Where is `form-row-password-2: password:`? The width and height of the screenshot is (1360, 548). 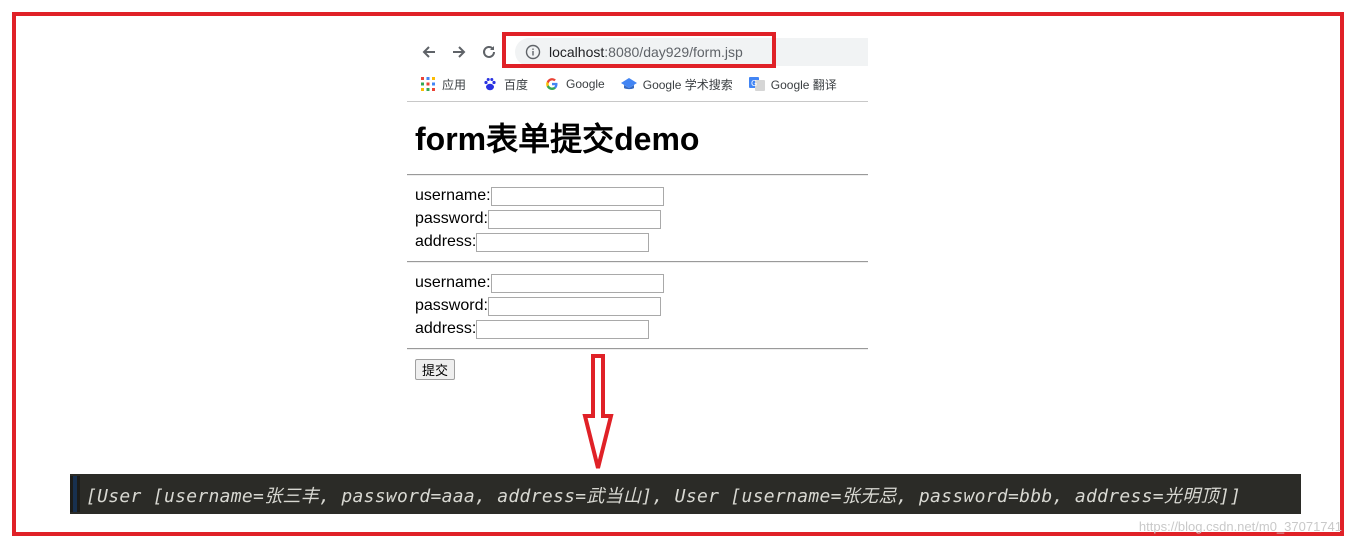 form-row-password-2: password: is located at coordinates (538, 306).